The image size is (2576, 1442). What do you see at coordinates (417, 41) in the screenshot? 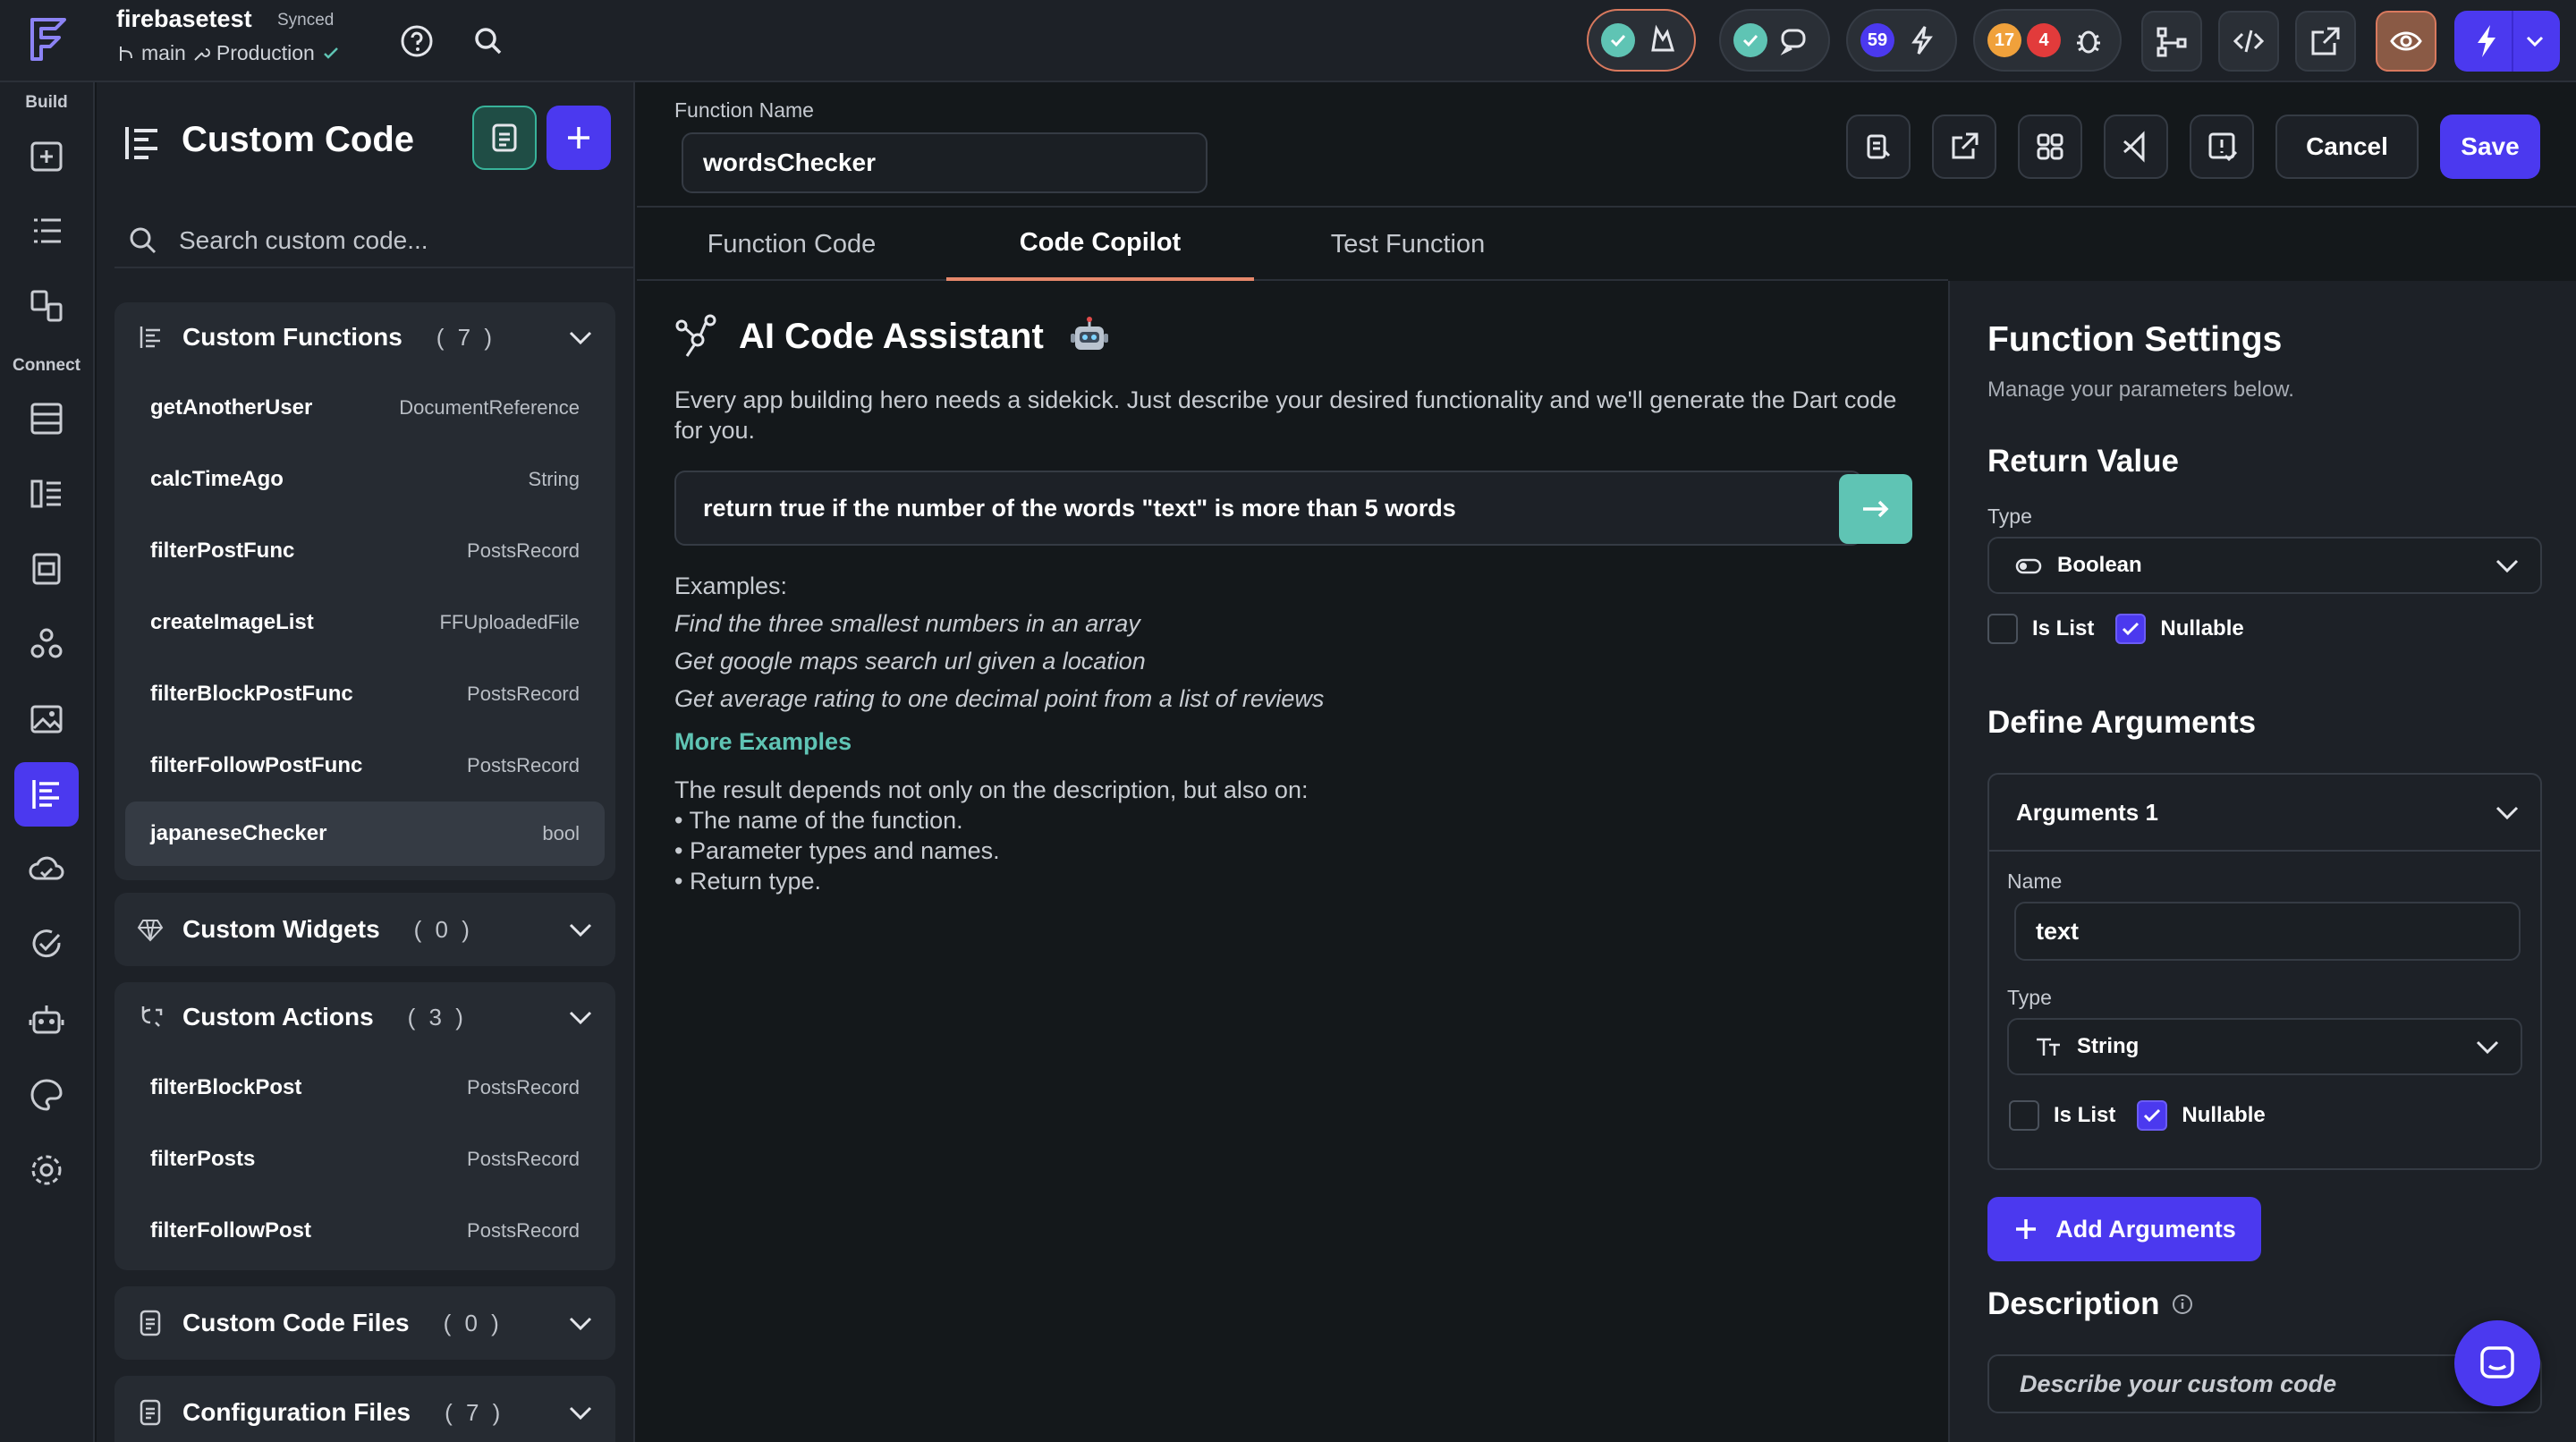
I see `help-icon` at bounding box center [417, 41].